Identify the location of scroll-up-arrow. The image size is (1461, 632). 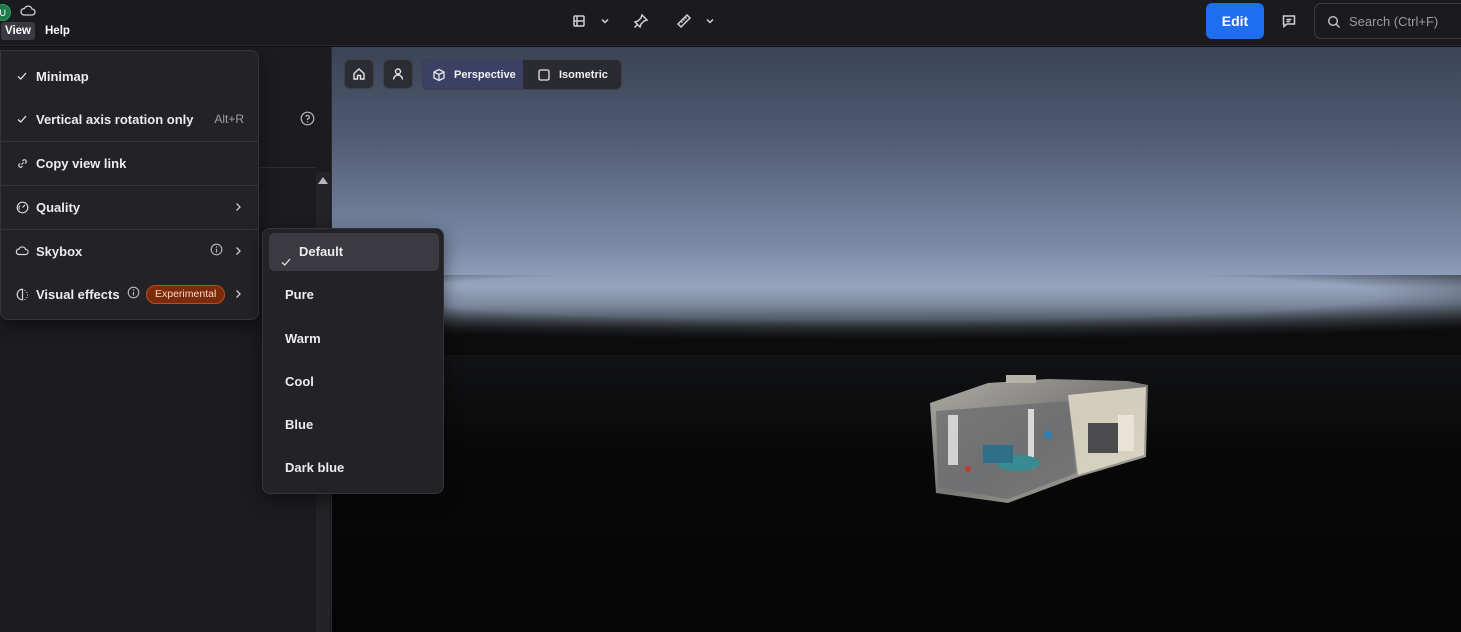
(323, 180).